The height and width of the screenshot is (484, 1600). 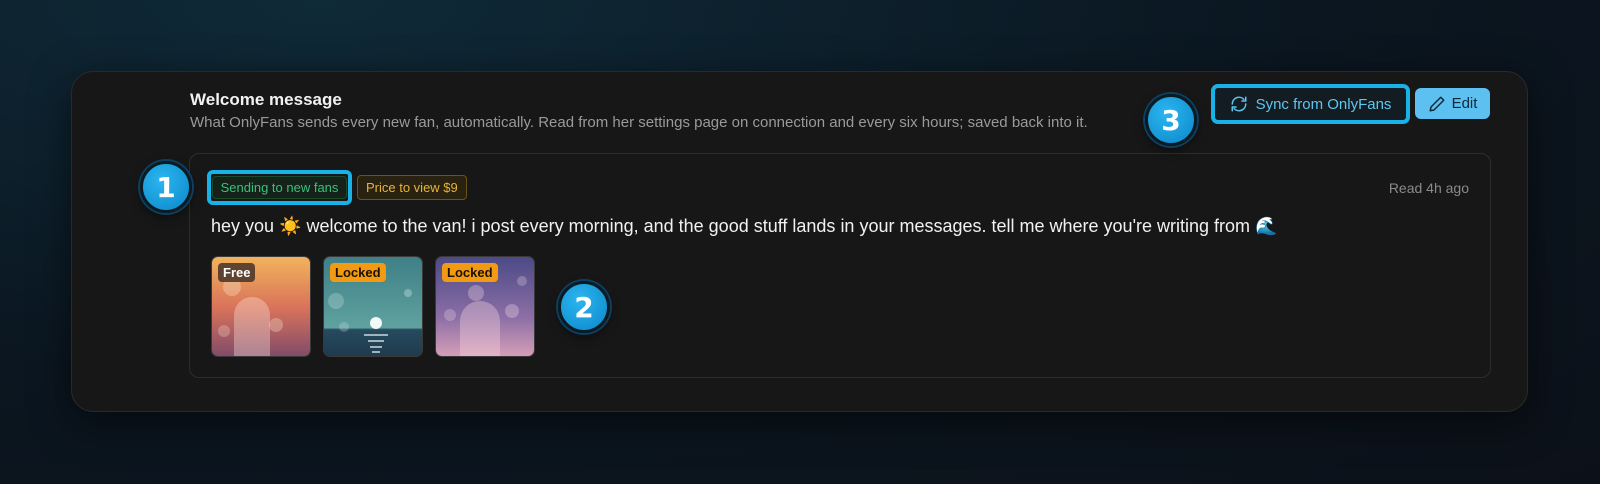 I want to click on pencil-icon, so click(x=1437, y=103).